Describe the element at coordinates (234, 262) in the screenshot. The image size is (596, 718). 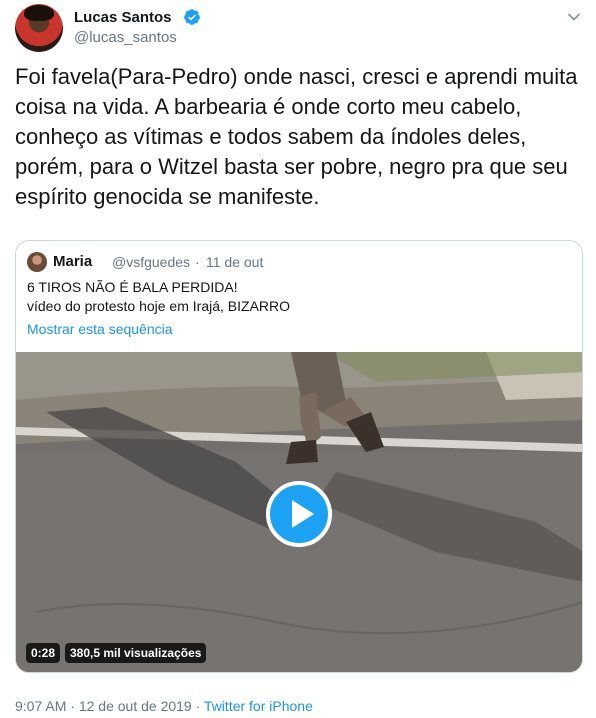
I see `quoted-date: 11 de out` at that location.